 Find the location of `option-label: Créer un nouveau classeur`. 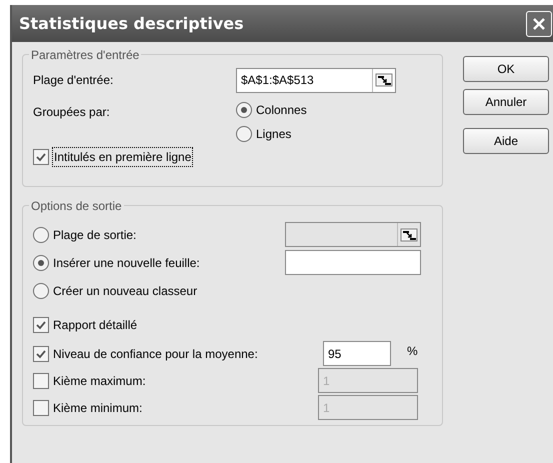

option-label: Créer un nouveau classeur is located at coordinates (125, 291).